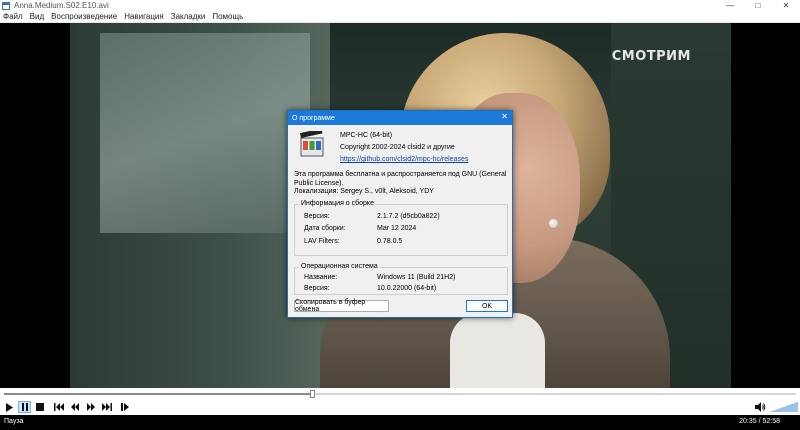  What do you see at coordinates (84, 16) in the screenshot?
I see `menu-play: Воспроизведение` at bounding box center [84, 16].